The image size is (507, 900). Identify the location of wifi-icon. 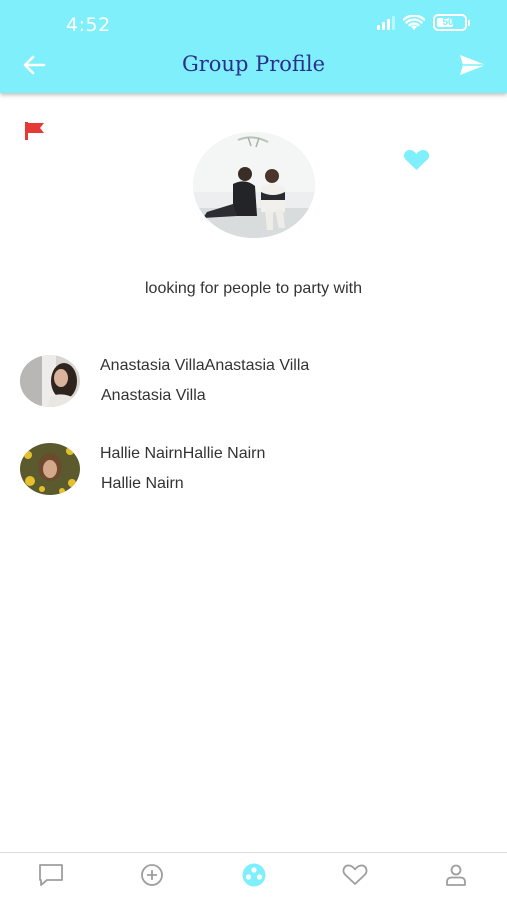
(414, 22).